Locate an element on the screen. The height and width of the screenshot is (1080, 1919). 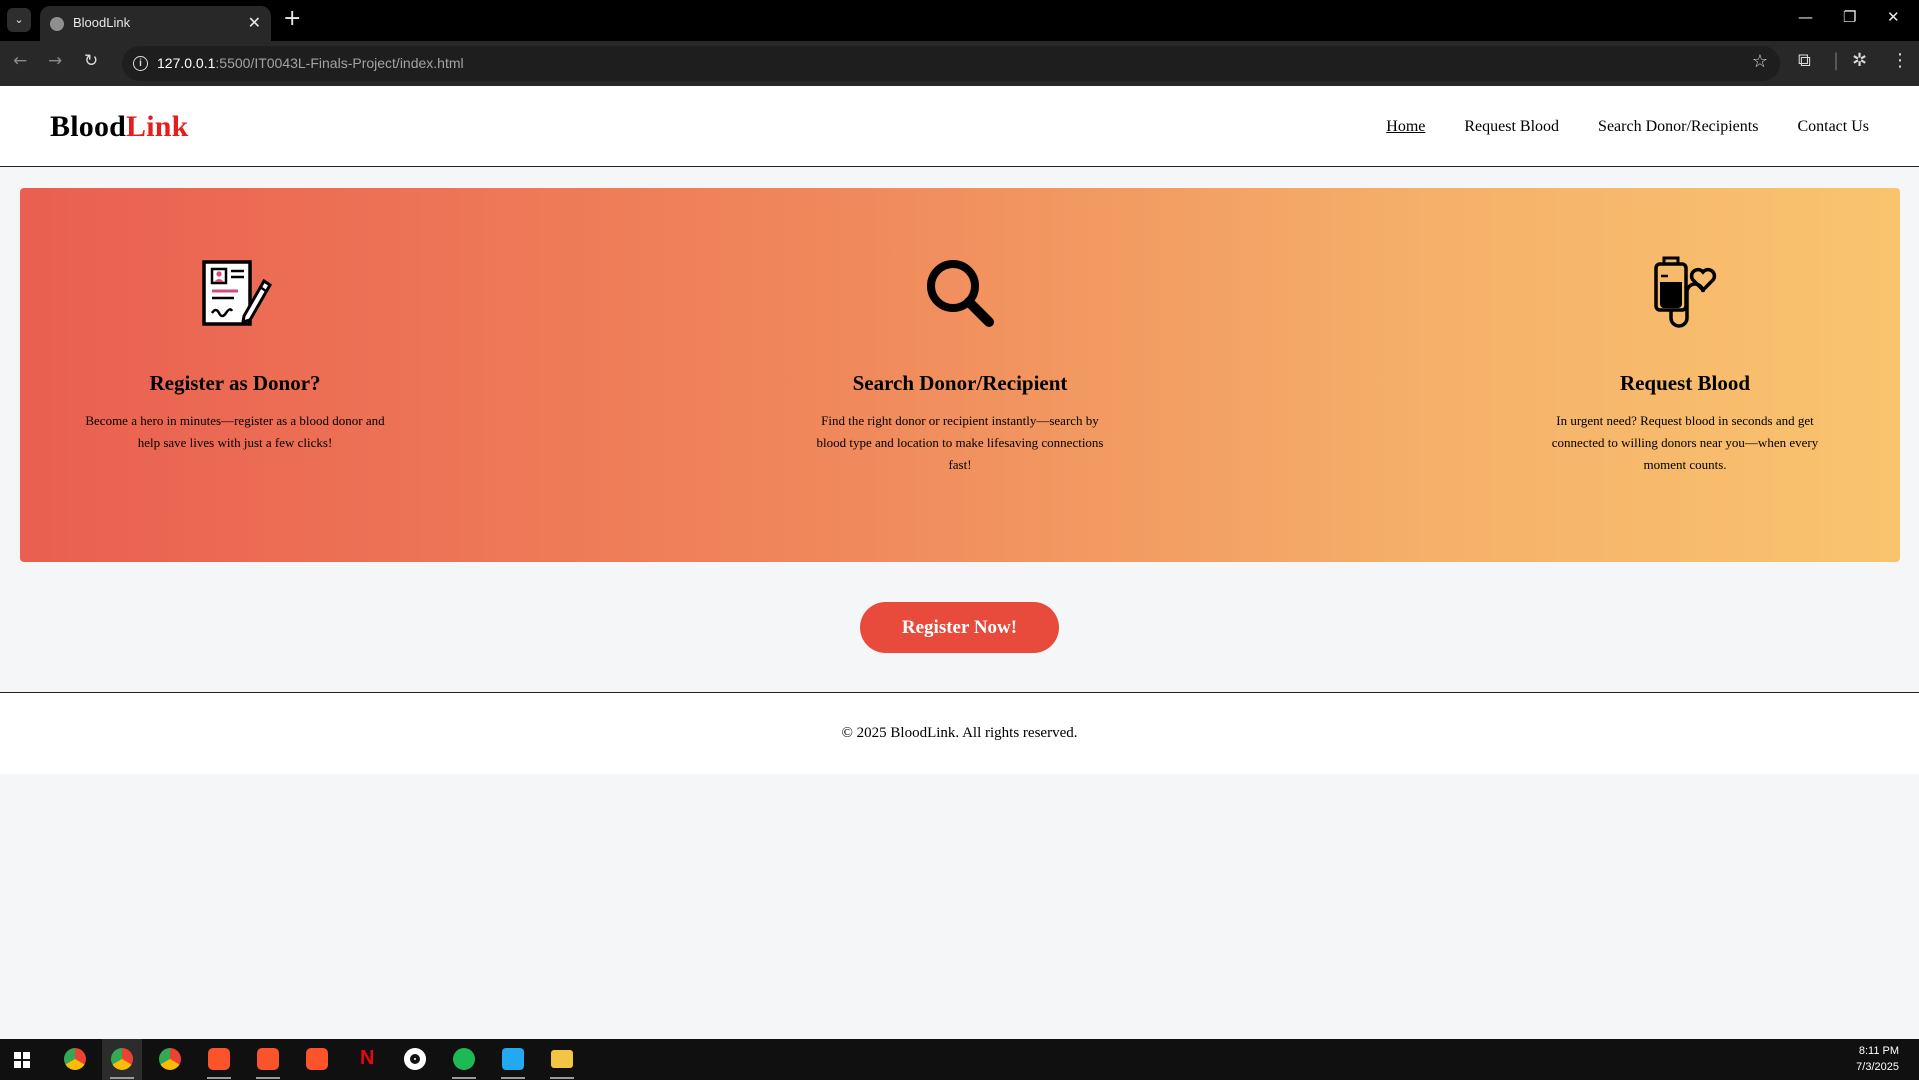
magnifier-icon is located at coordinates (960, 293).